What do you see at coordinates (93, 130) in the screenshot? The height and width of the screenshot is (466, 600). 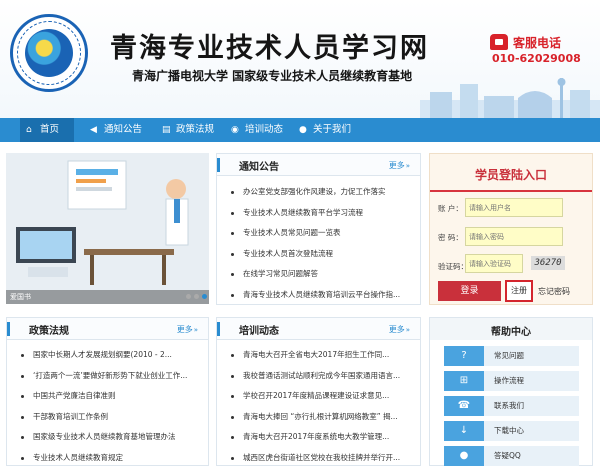 I see `megaphone-icon: ◀` at bounding box center [93, 130].